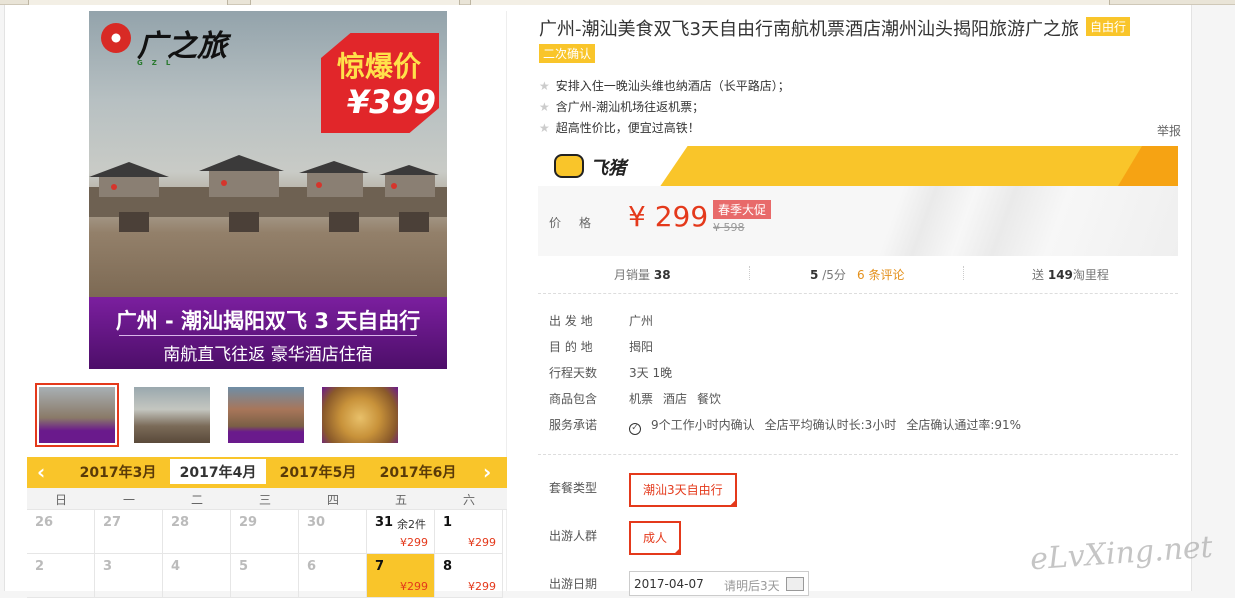 Image resolution: width=1235 pixels, height=598 pixels. Describe the element at coordinates (448, 566) in the screenshot. I see `day-number: 8` at that location.